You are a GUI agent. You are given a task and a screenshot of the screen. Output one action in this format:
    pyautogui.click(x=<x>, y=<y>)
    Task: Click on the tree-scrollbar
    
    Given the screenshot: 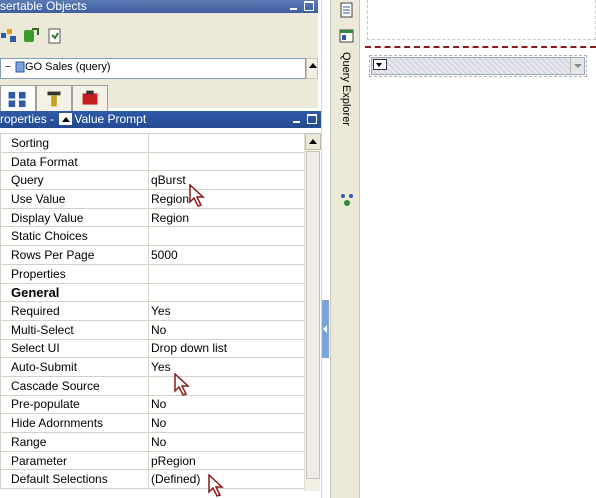 What is the action you would take?
    pyautogui.click(x=312, y=68)
    